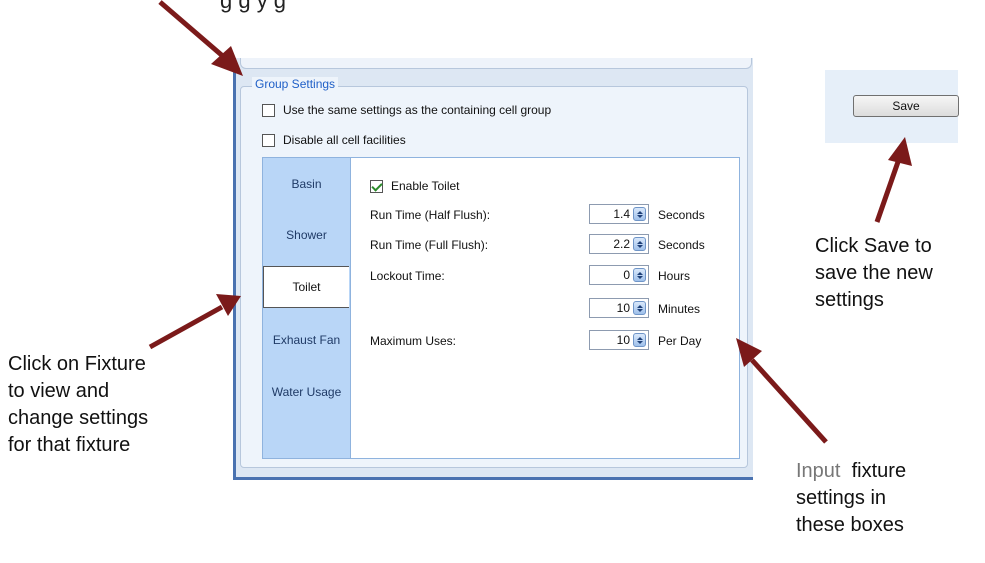 The height and width of the screenshot is (563, 985). I want to click on save-note-line: Click Save to, so click(873, 246).